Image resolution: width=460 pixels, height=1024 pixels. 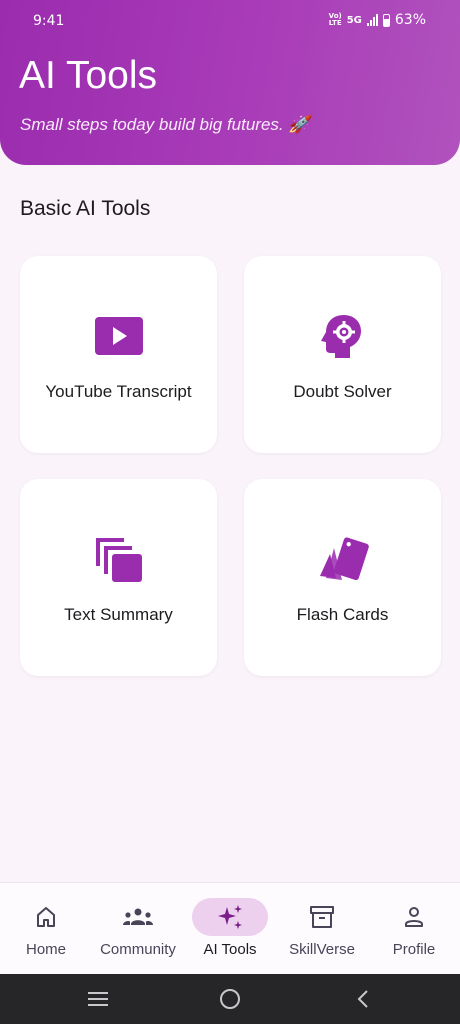 I want to click on nav-label: SkillVerse, so click(x=322, y=949).